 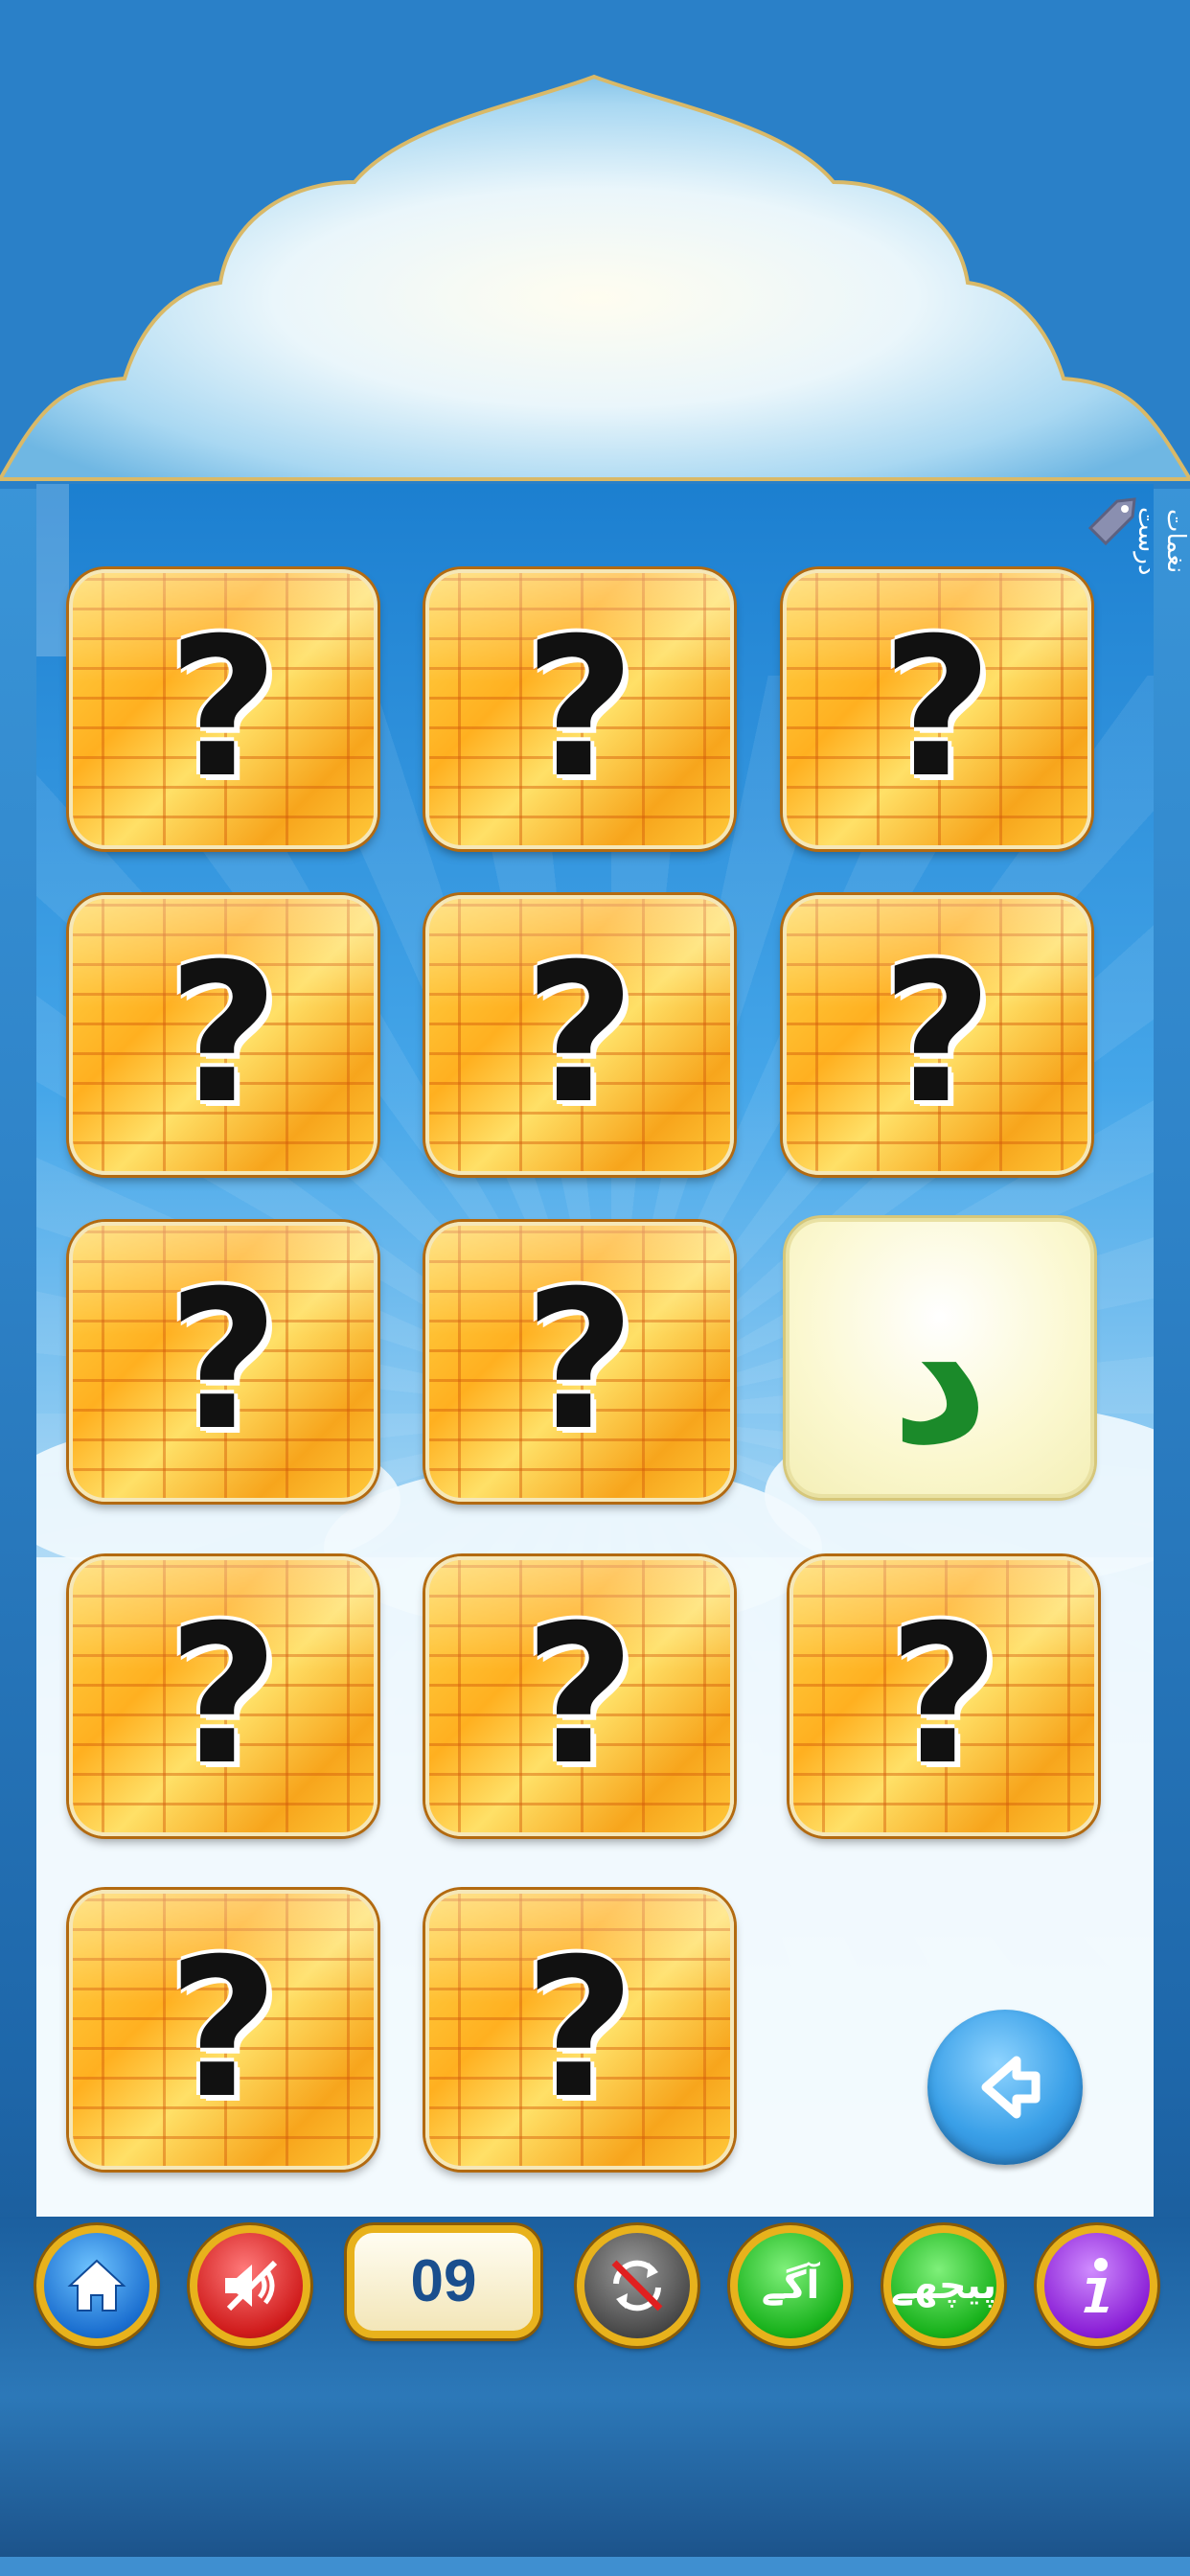 I want to click on memory-card-9-revealed: د, so click(x=940, y=1358).